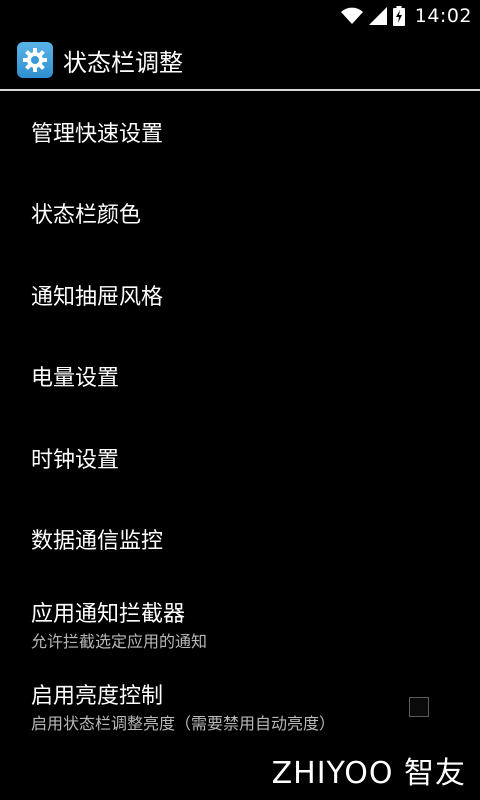 The image size is (480, 800). What do you see at coordinates (368, 773) in the screenshot?
I see `watermark: ZHIYOO 智友` at bounding box center [368, 773].